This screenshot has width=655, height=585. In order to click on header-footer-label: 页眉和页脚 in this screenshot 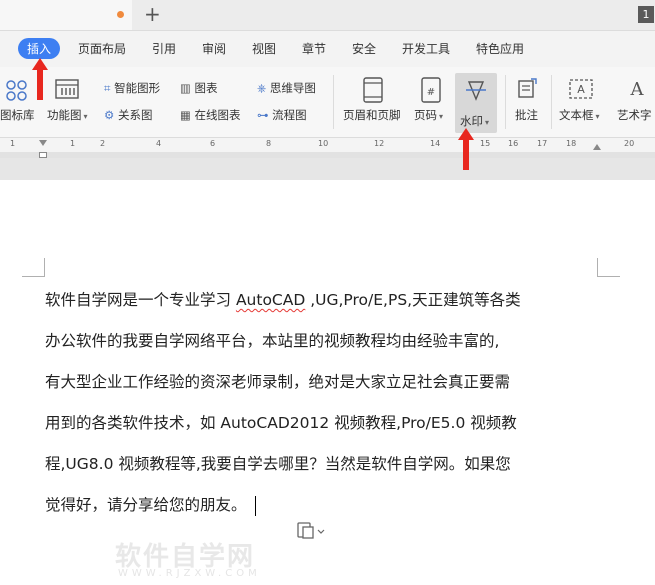, I will do `click(372, 115)`.